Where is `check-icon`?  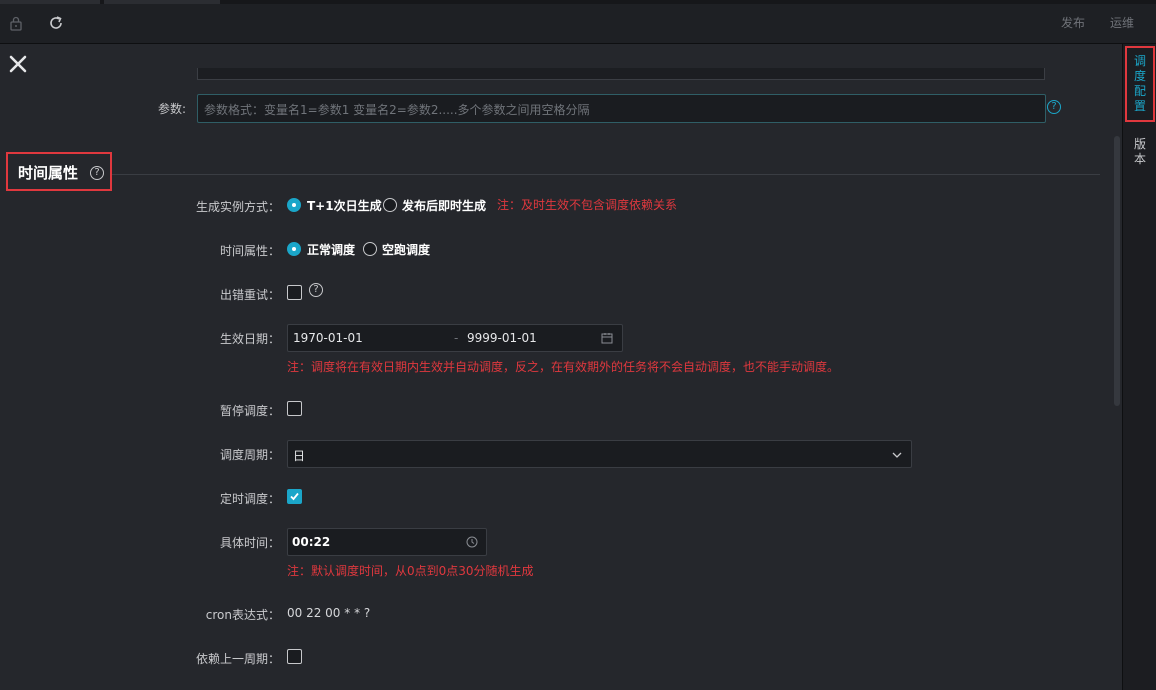 check-icon is located at coordinates (294, 496).